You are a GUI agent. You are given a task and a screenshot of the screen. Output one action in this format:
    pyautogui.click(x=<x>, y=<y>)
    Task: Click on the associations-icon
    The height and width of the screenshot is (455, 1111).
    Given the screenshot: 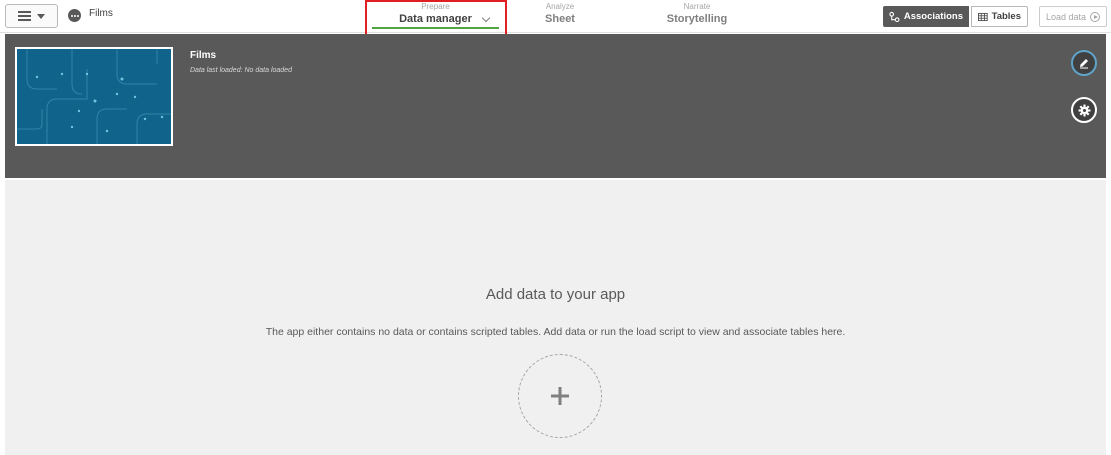 What is the action you would take?
    pyautogui.click(x=894, y=16)
    